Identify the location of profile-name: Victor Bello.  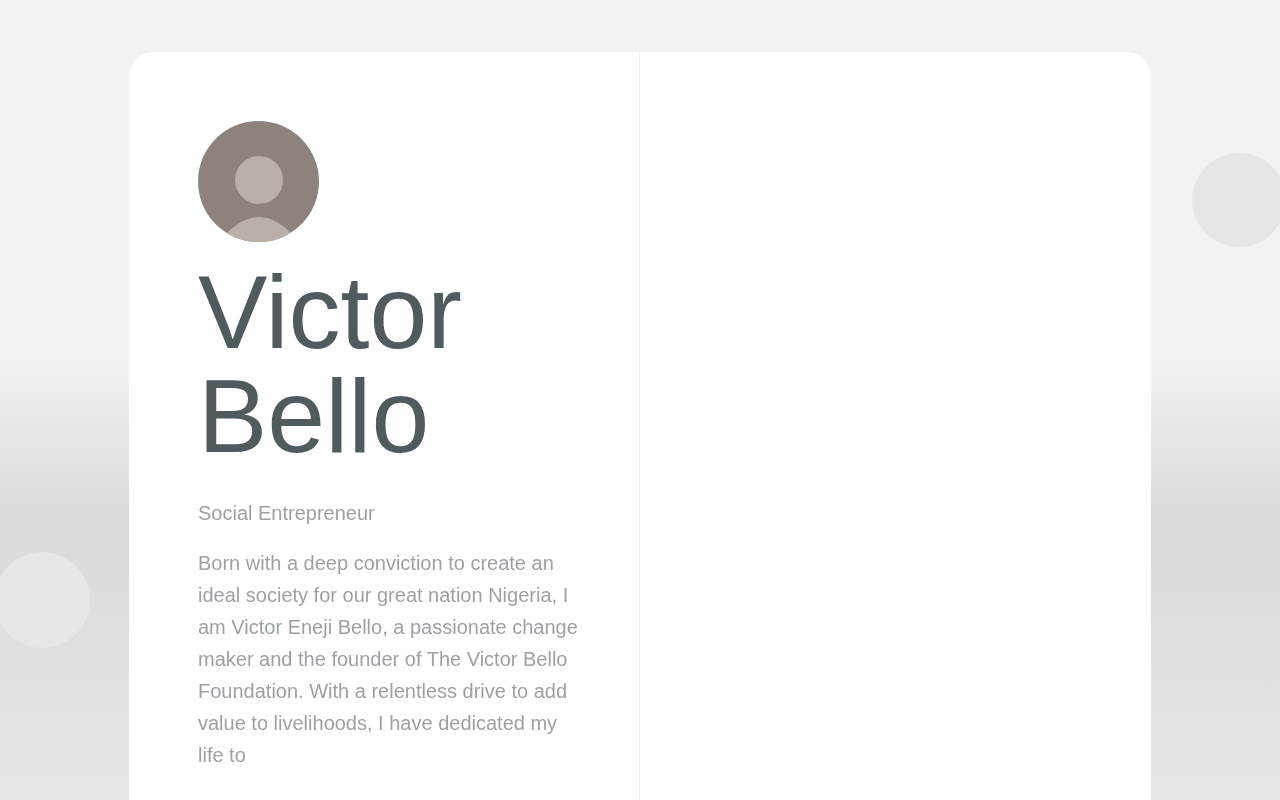
(330, 364).